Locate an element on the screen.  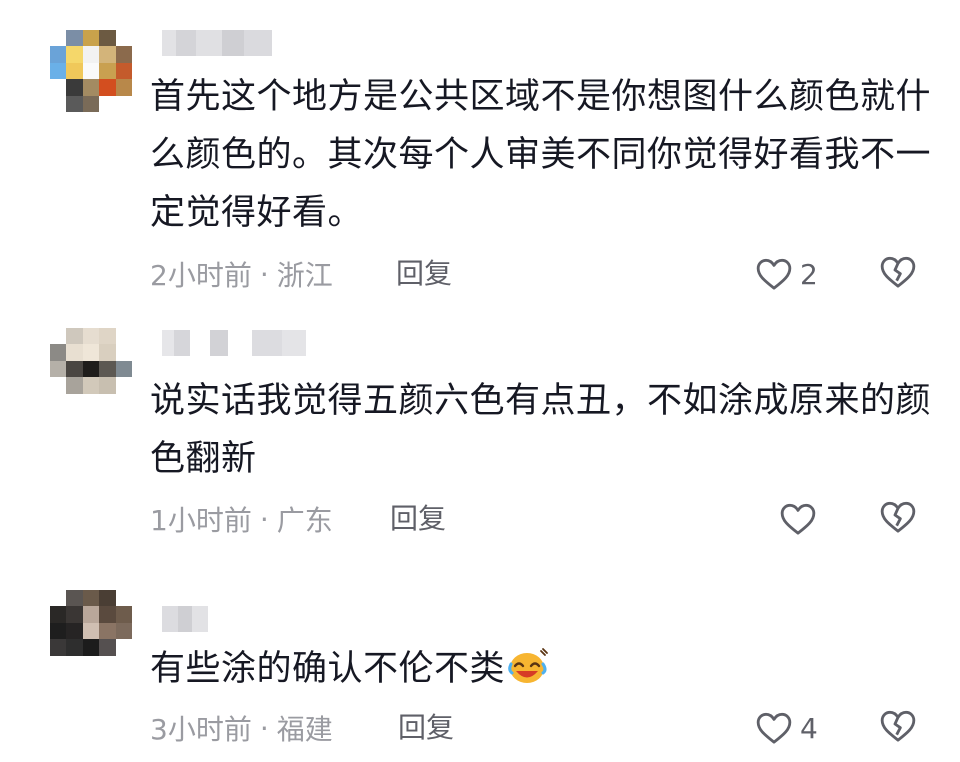
dislike-button is located at coordinates (900, 728).